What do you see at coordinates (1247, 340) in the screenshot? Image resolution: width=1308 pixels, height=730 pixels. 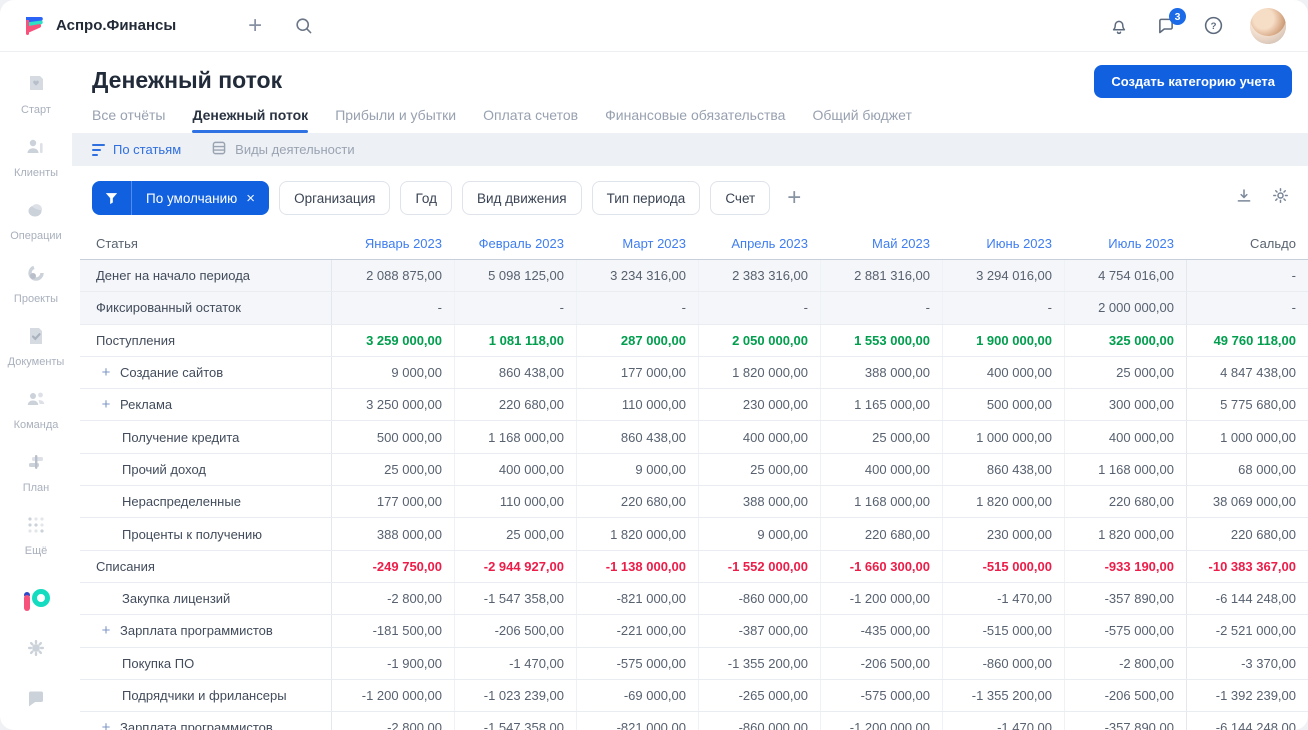 I see `saldo-value-cell: 49 760 118,00` at bounding box center [1247, 340].